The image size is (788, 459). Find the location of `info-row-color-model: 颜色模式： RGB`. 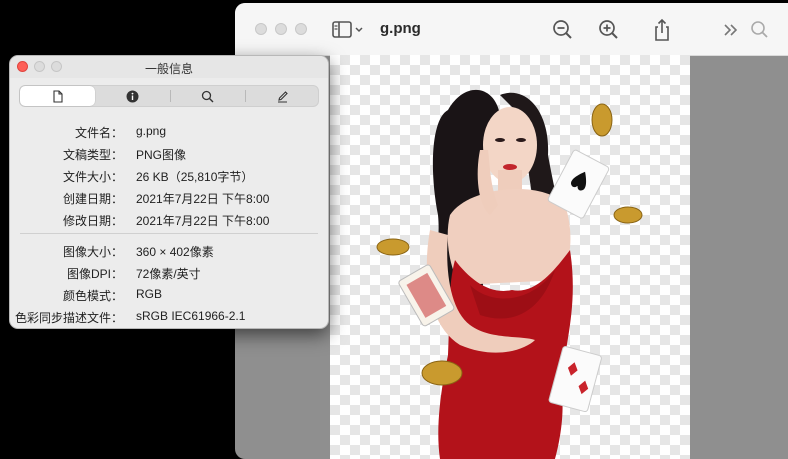

info-row-color-model: 颜色模式： RGB is located at coordinates (112, 295).